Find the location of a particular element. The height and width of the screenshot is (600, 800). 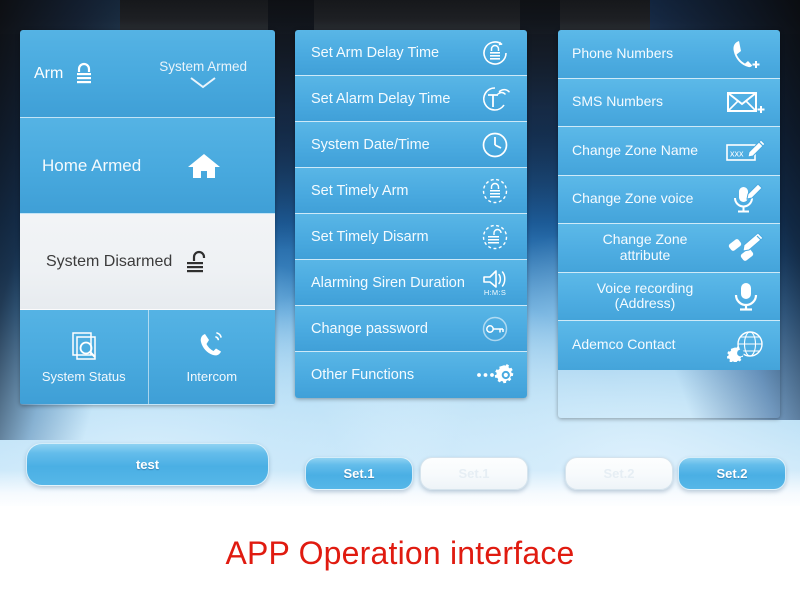

arm-label: Arm is located at coordinates (49, 73).